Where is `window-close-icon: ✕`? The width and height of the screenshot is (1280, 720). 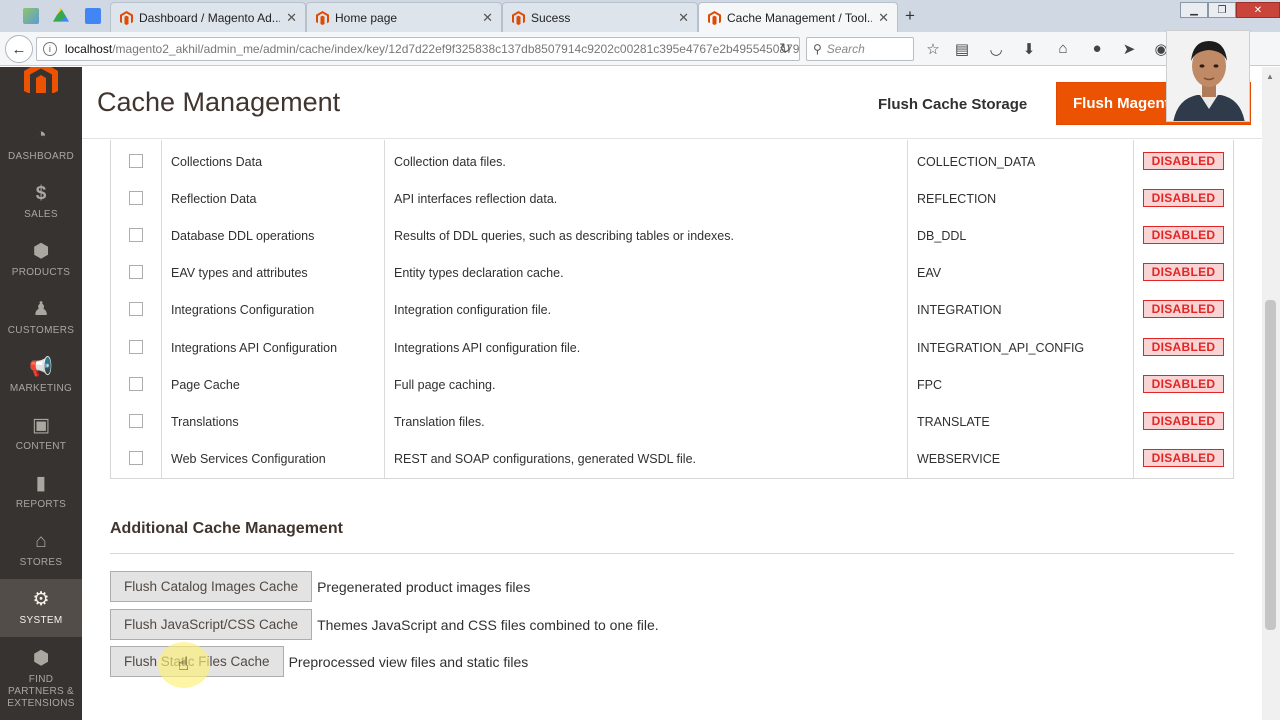 window-close-icon: ✕ is located at coordinates (1258, 10).